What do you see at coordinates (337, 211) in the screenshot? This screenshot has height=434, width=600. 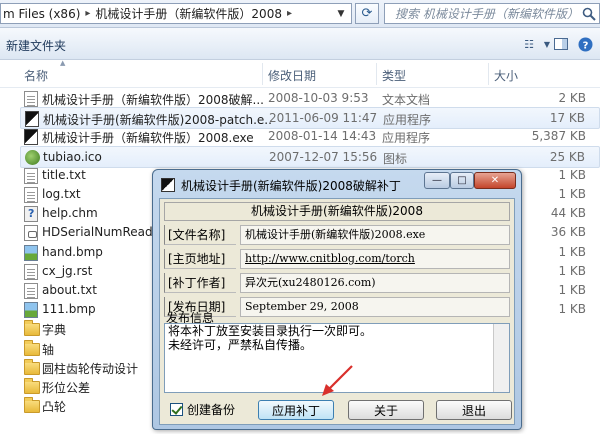 I see `product-heading: 机械设计手册(新编软件版)2008` at bounding box center [337, 211].